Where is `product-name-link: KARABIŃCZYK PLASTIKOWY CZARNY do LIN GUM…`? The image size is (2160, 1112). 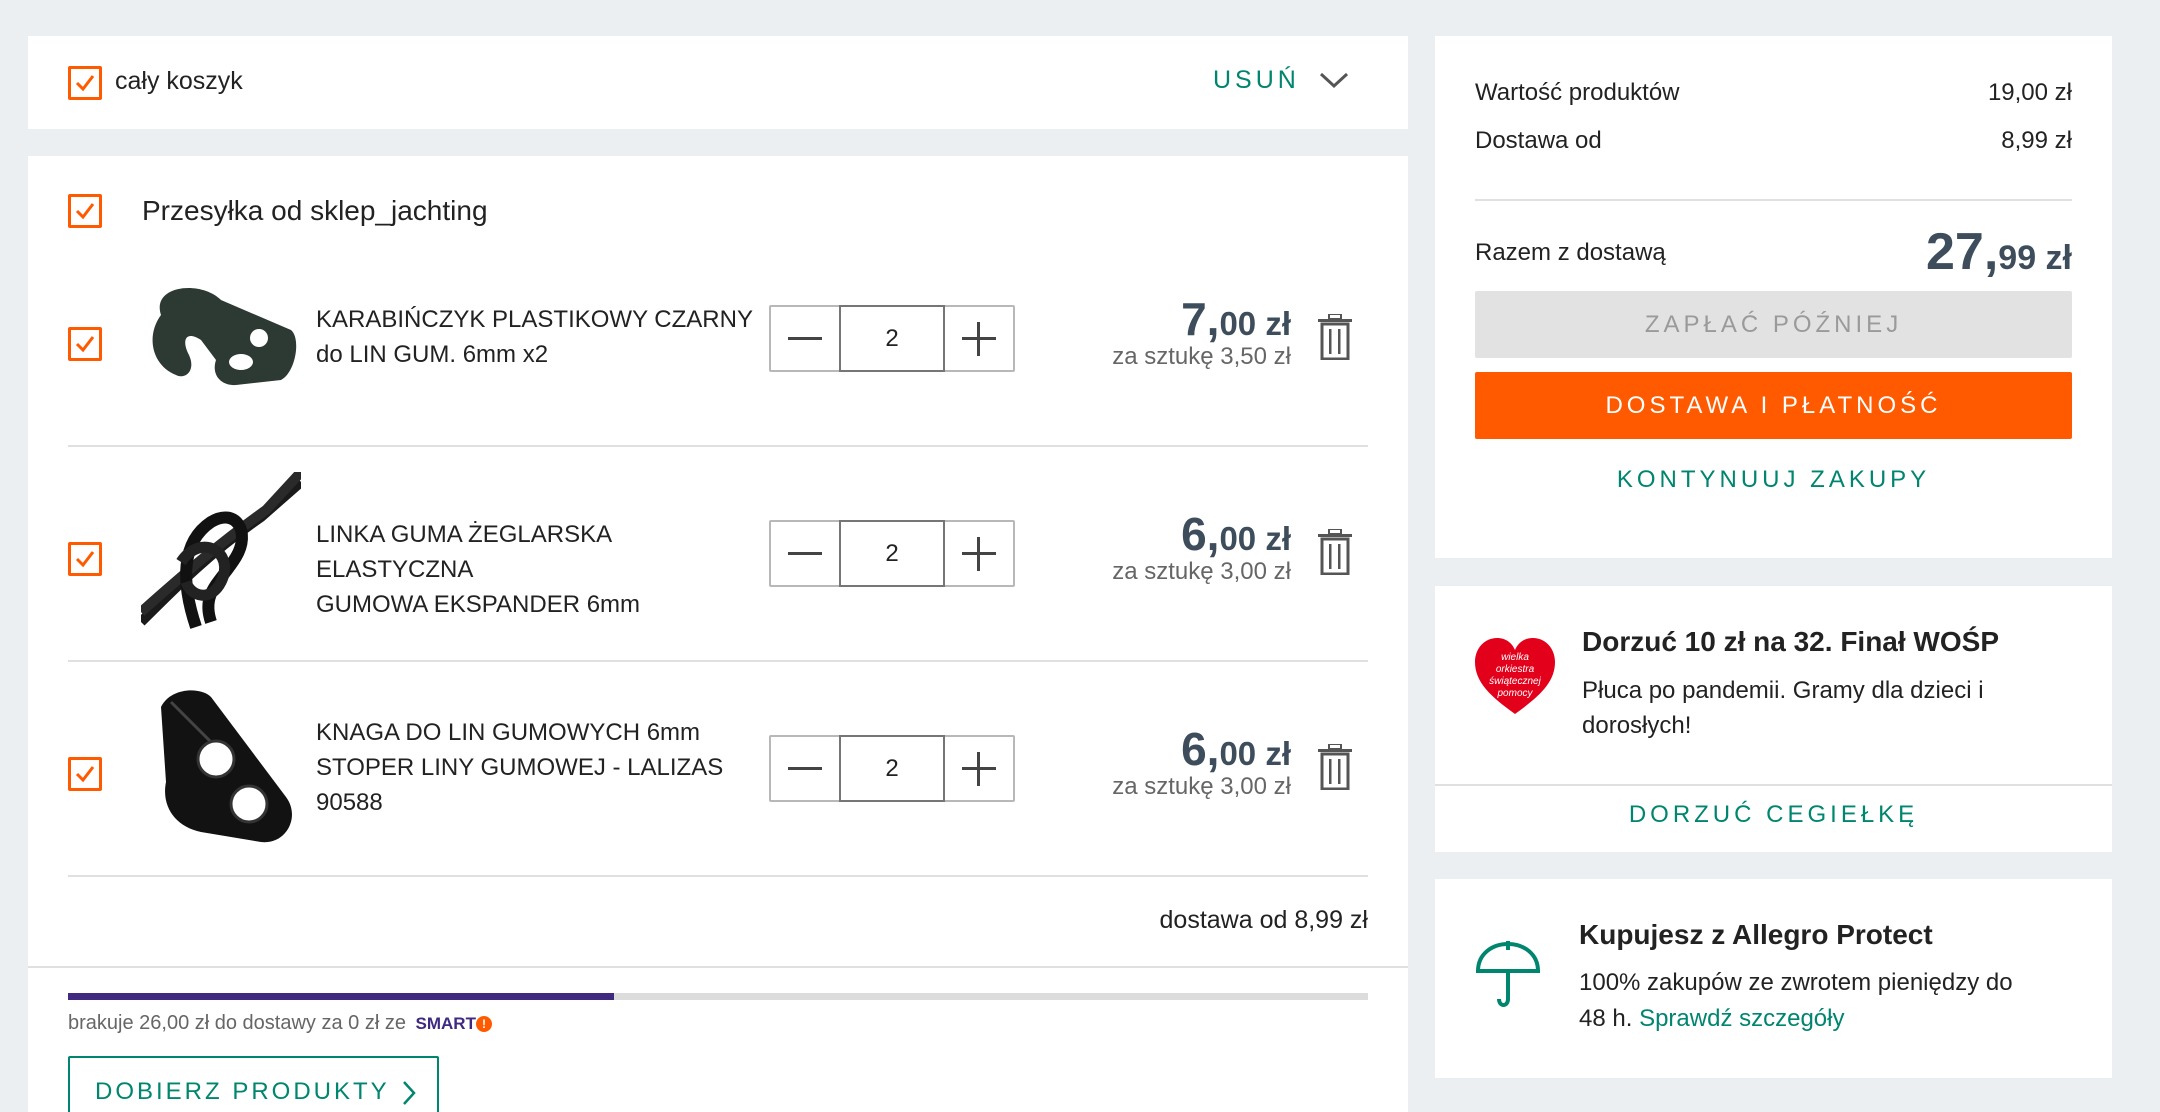
product-name-link: KARABIŃCZYK PLASTIKOWY CZARNY do LIN GUM… is located at coordinates (536, 337).